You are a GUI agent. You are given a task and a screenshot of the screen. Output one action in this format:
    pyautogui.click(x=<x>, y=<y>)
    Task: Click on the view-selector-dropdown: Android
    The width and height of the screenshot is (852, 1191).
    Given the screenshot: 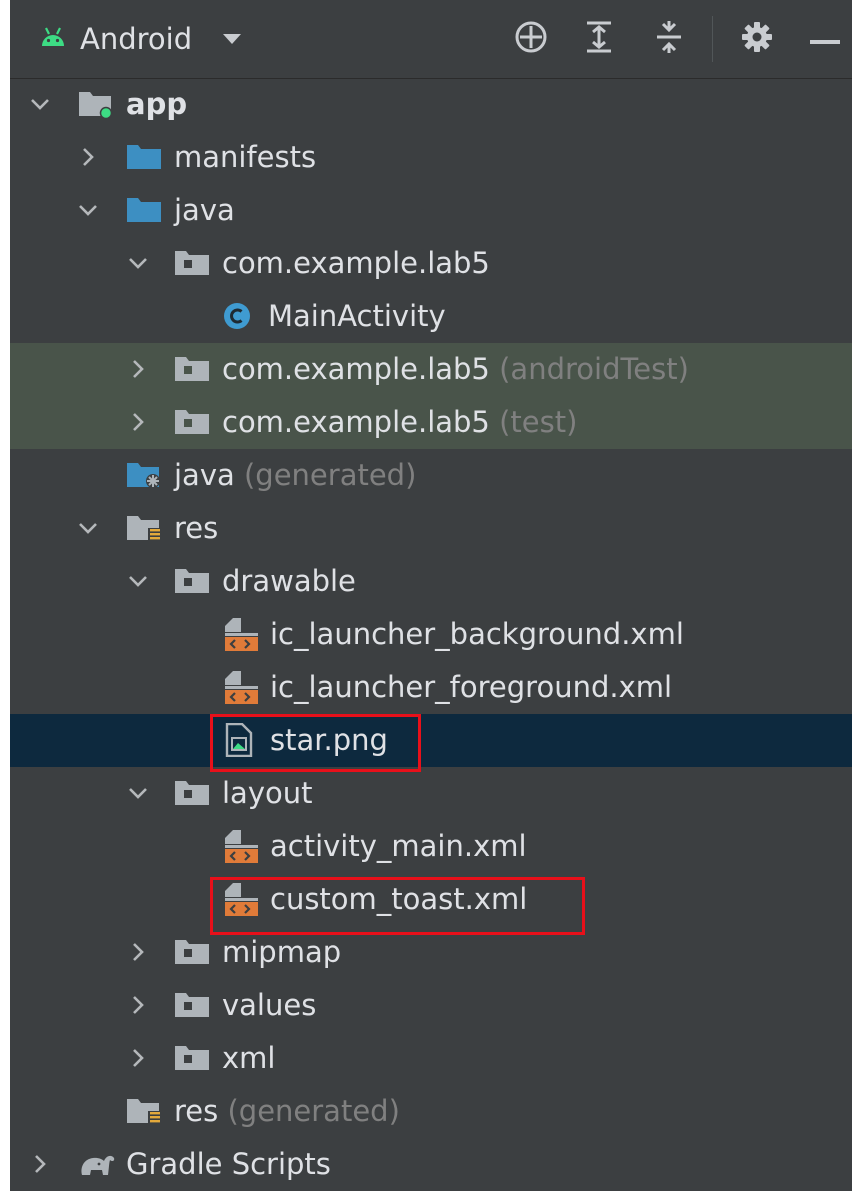 What is the action you would take?
    pyautogui.click(x=141, y=39)
    